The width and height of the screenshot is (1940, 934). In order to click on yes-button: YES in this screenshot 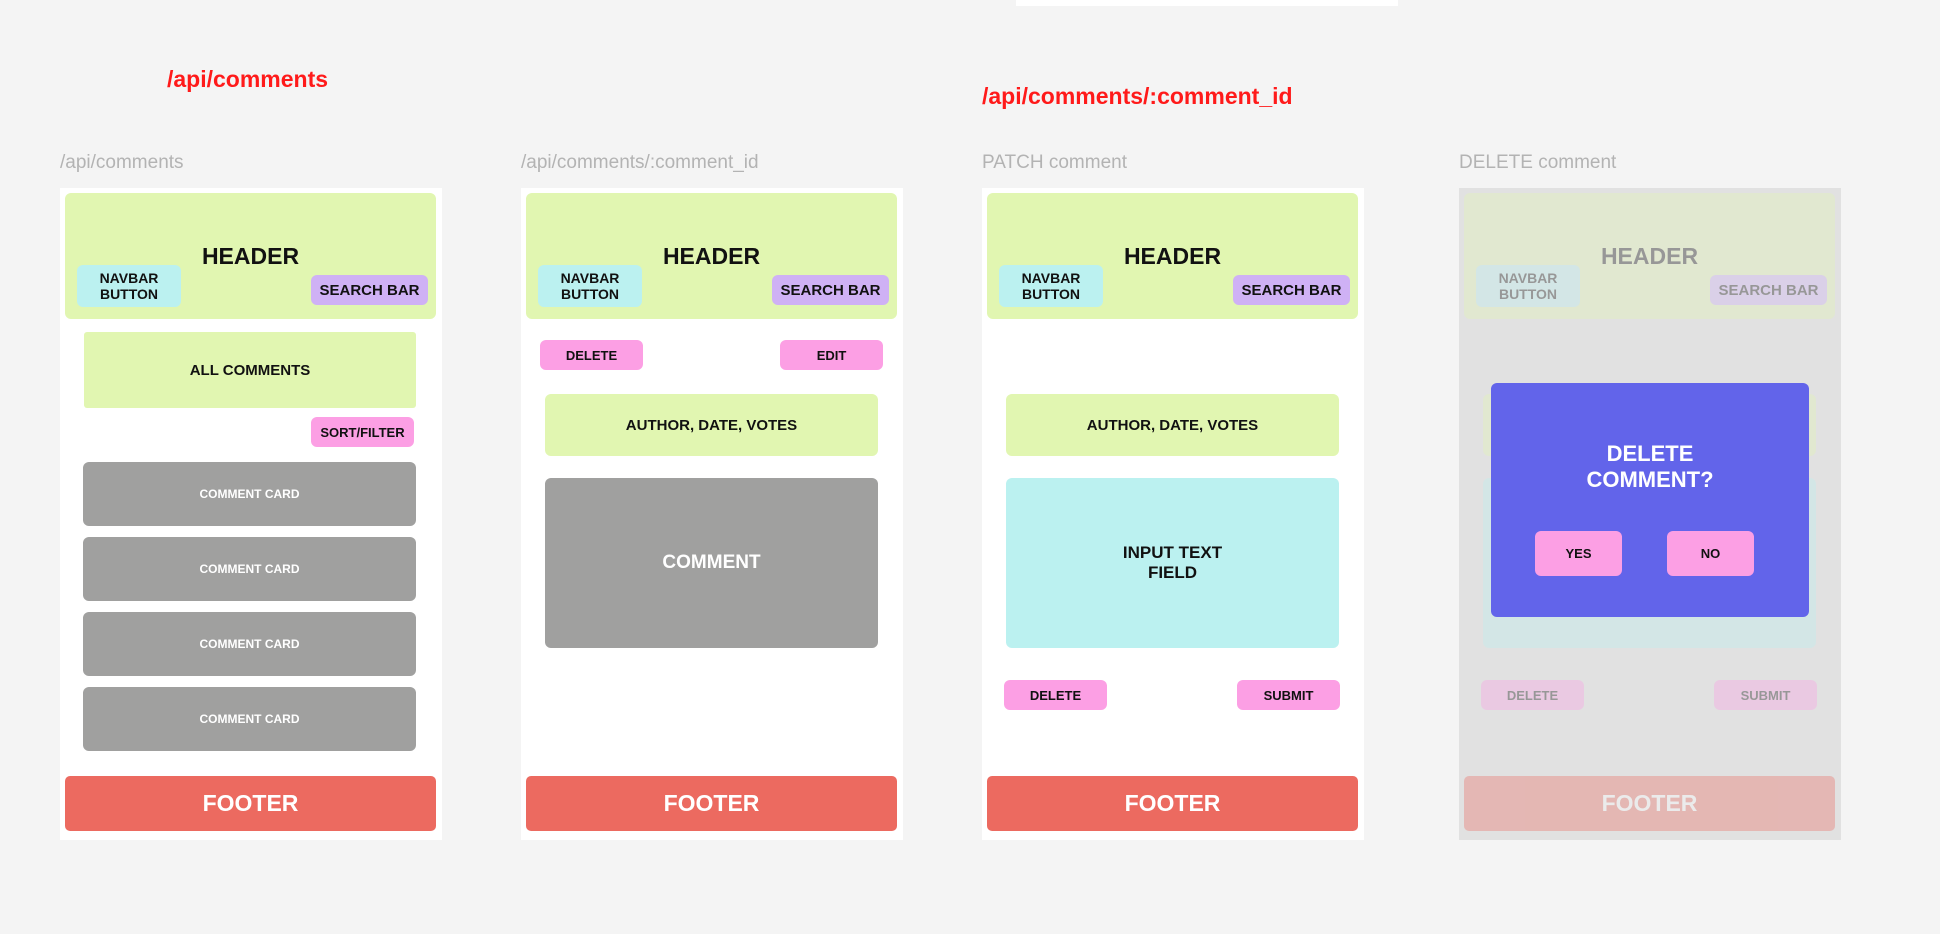, I will do `click(1578, 553)`.